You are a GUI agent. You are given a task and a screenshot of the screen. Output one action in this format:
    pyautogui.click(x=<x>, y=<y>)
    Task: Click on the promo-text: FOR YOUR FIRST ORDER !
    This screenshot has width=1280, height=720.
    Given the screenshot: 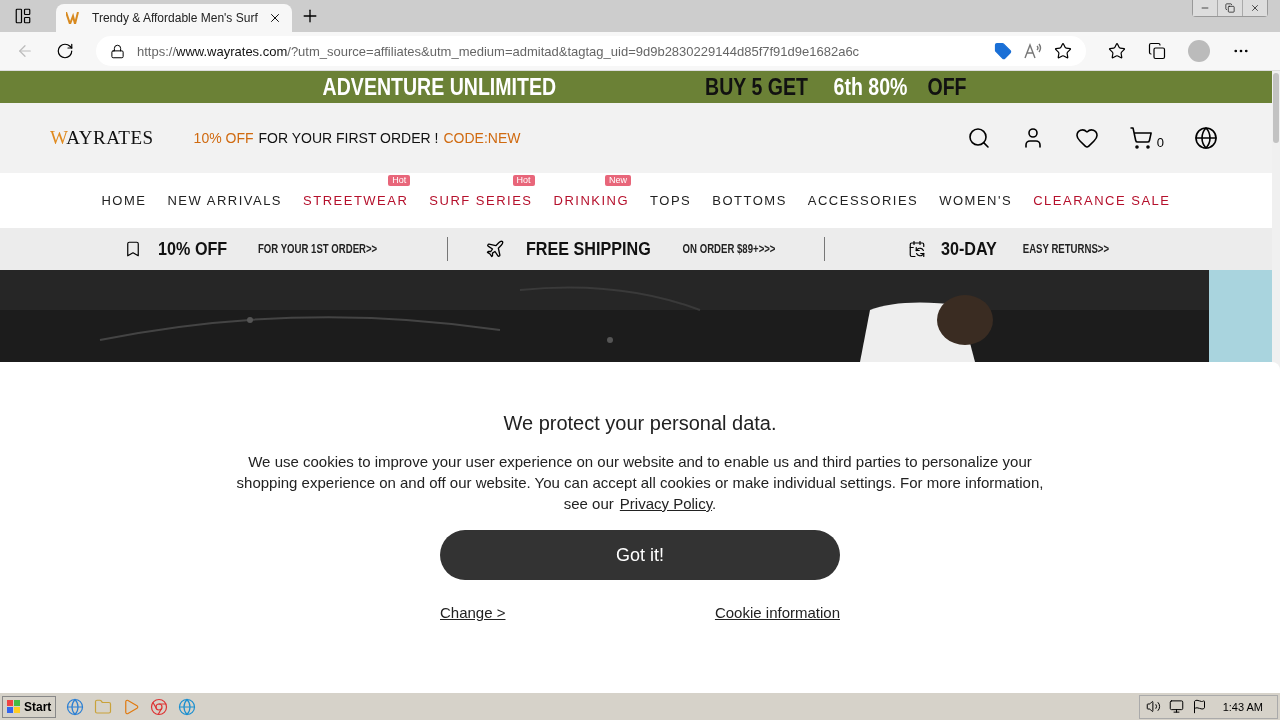 What is the action you would take?
    pyautogui.click(x=348, y=138)
    